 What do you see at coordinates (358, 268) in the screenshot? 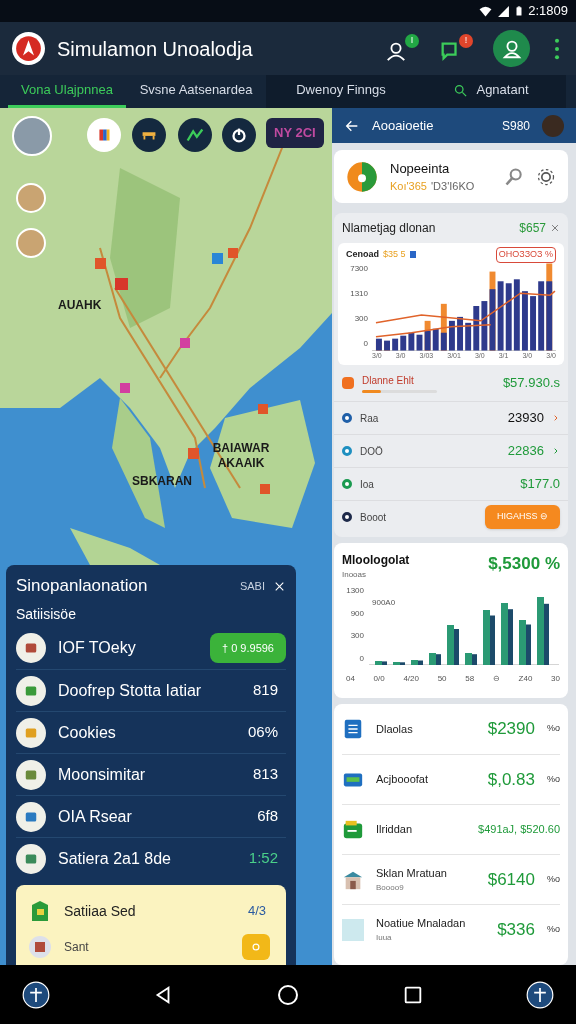
I see `axis-label: 7300` at bounding box center [358, 268].